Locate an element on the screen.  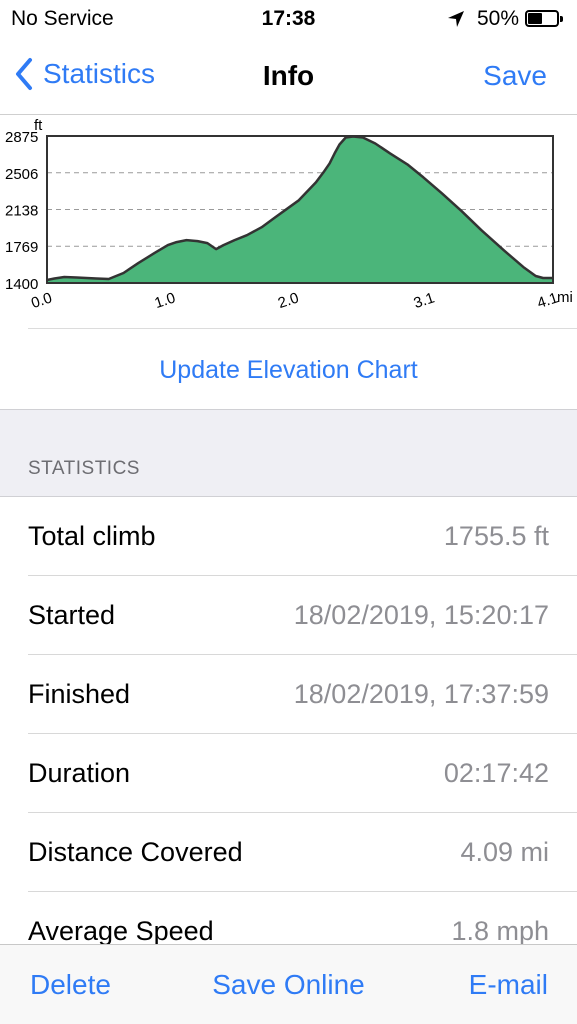
battery-percent-label: 50% is located at coordinates (497, 18).